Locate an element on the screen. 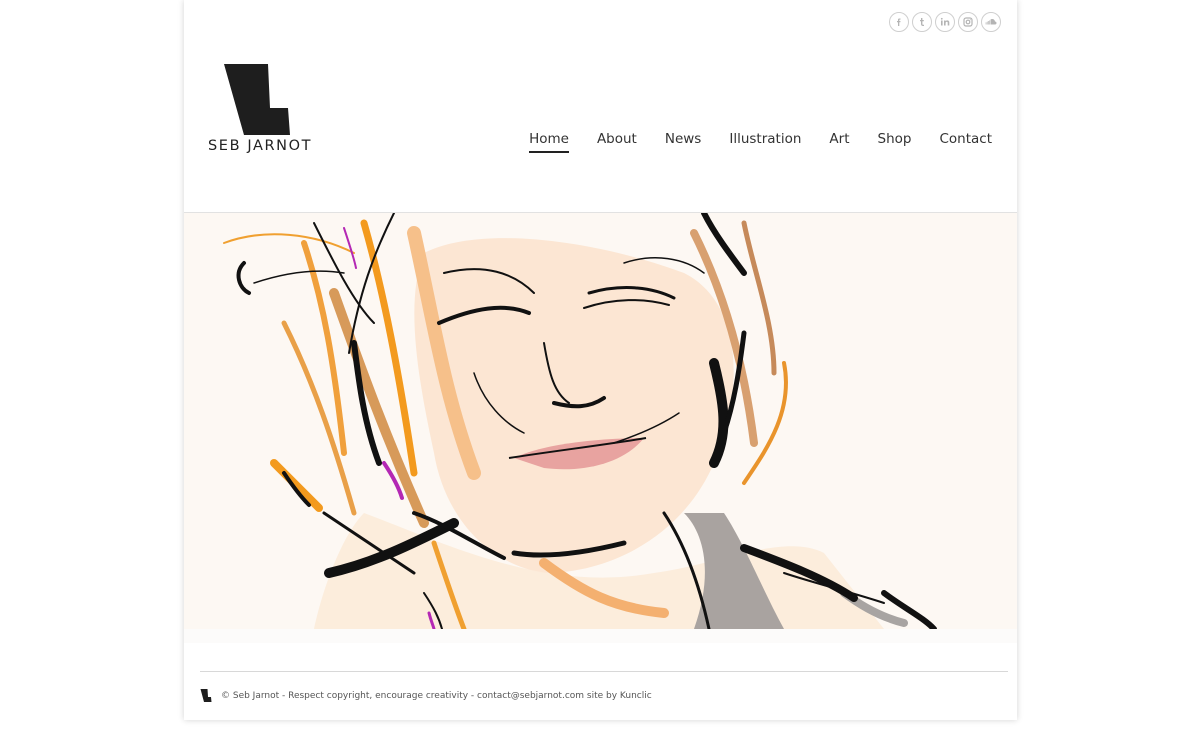 The image size is (1200, 750). tumblr-icon is located at coordinates (922, 22).